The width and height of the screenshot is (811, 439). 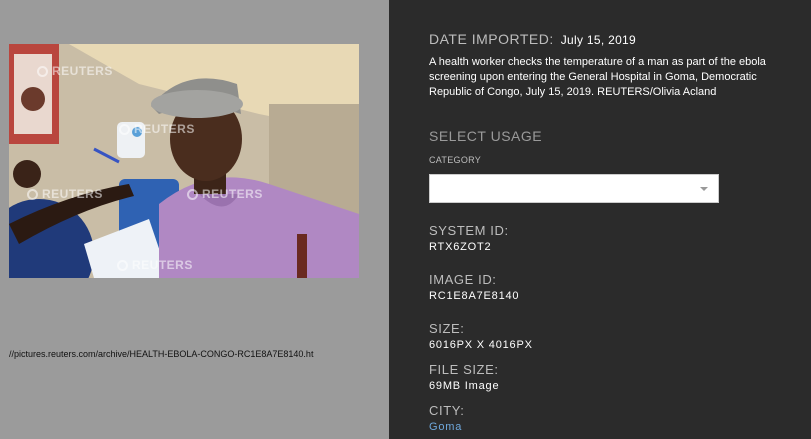 I want to click on image-id-field: IMAGE ID: RC1E8A7E8140, so click(x=474, y=287).